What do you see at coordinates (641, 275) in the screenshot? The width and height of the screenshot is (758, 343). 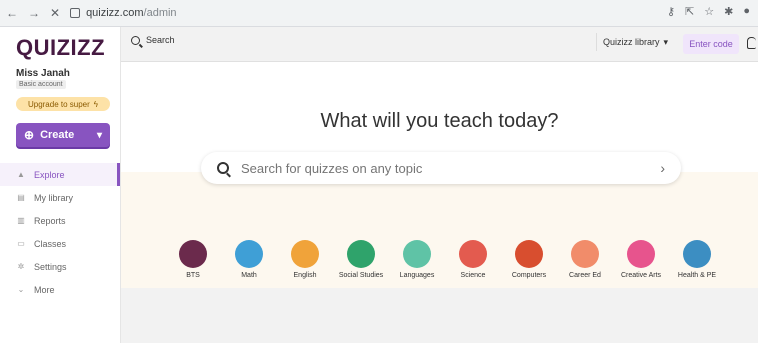 I see `subject-label: Creative Arts` at bounding box center [641, 275].